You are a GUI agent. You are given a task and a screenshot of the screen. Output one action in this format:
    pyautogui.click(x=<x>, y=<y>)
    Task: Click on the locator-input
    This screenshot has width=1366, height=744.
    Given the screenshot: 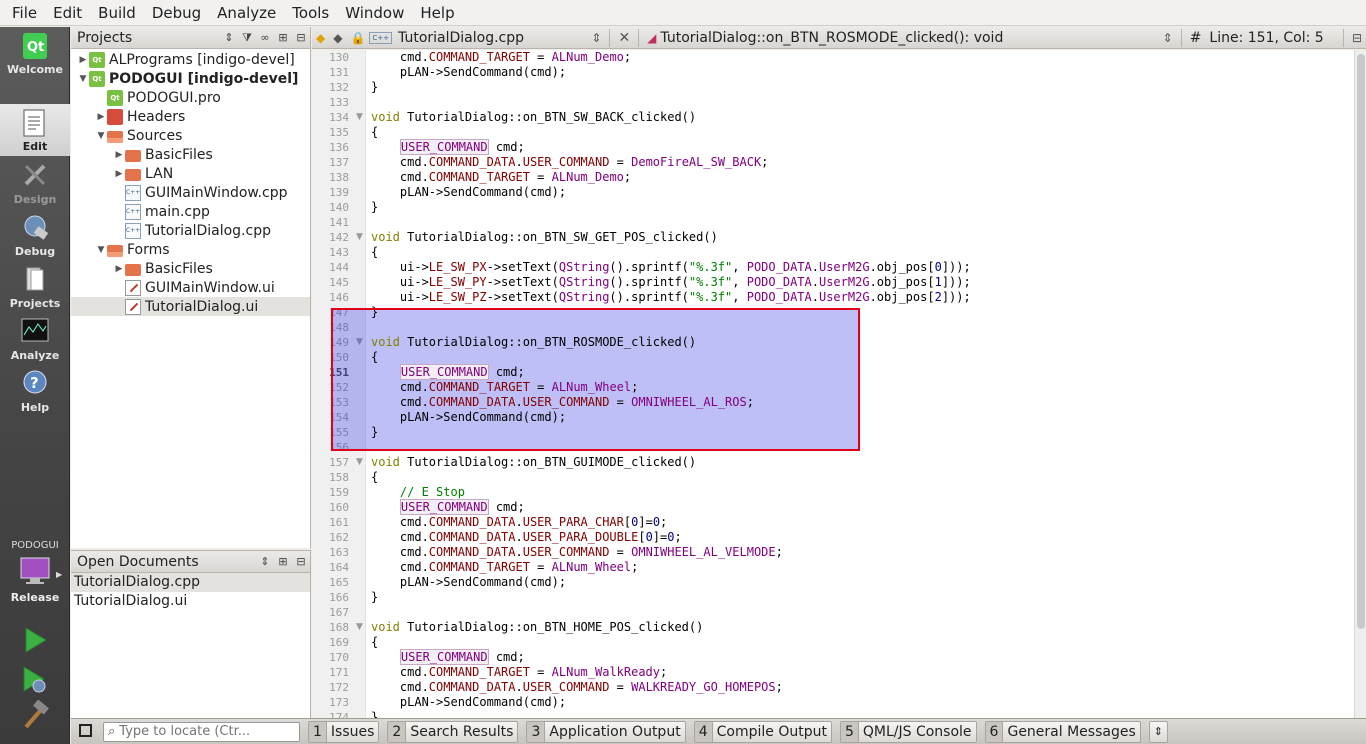 What is the action you would take?
    pyautogui.click(x=202, y=731)
    